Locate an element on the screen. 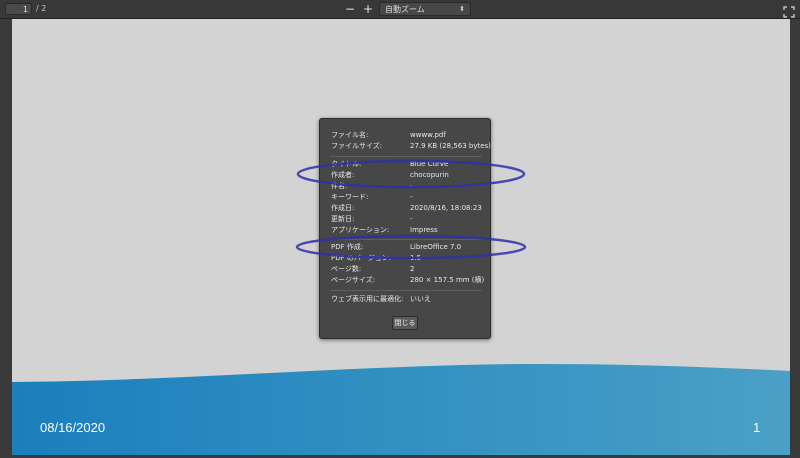 The width and height of the screenshot is (800, 458). property-key: アプリケーション: is located at coordinates (360, 230).